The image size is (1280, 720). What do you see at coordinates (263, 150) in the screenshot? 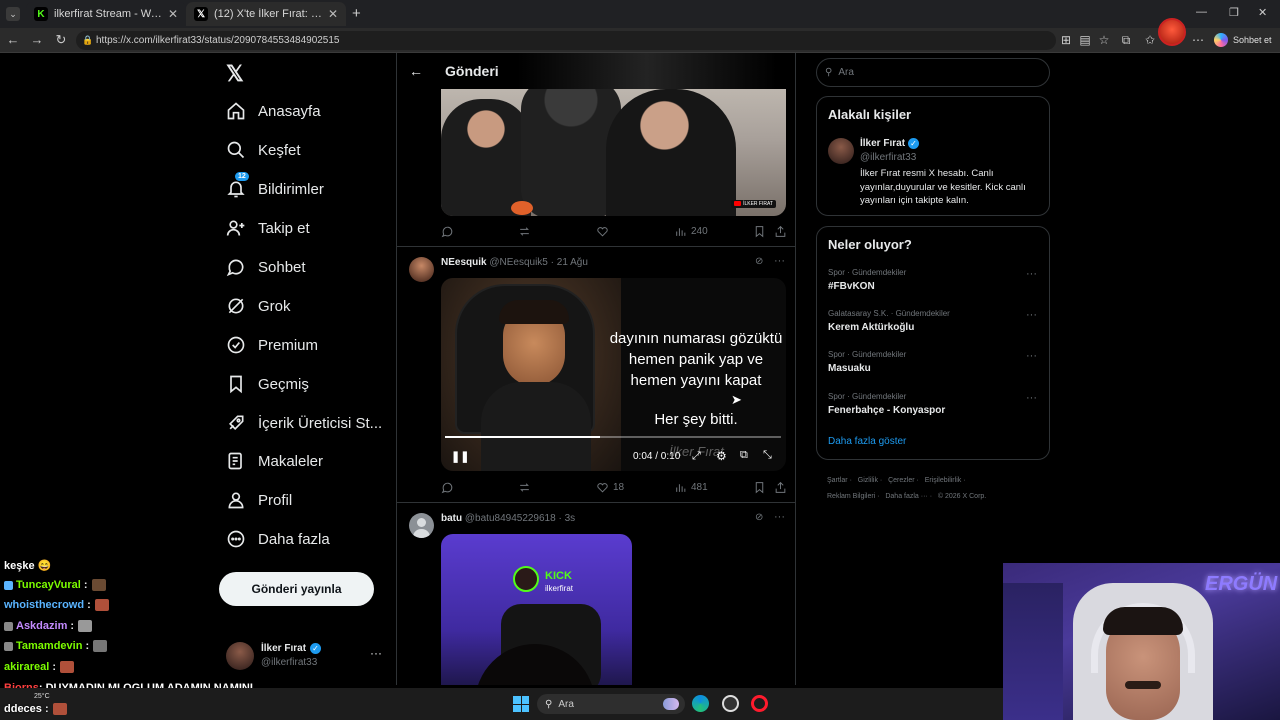
I see `sidebar-item-explore: Keşfet` at bounding box center [263, 150].